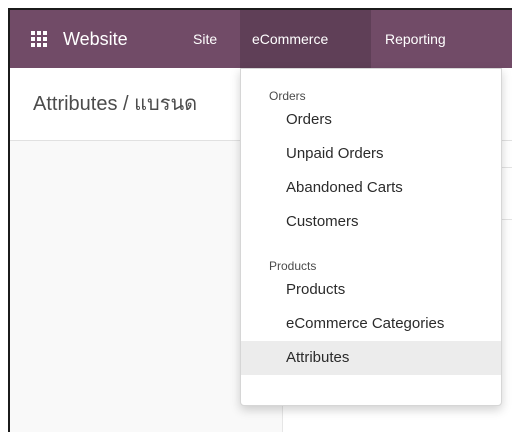  Describe the element at coordinates (371, 154) in the screenshot. I see `menu-item-unpaid-orders: Unpaid Orders` at that location.